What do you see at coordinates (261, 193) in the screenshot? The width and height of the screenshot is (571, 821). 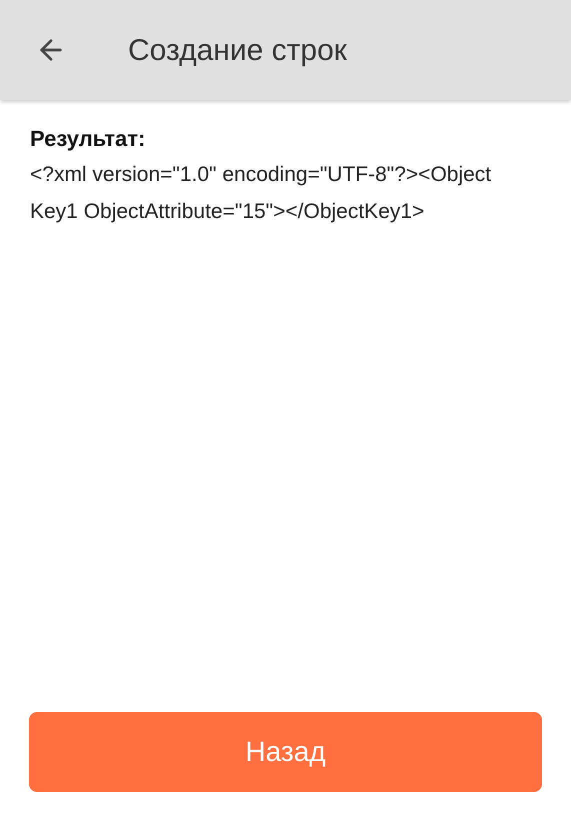 I see `result-text: <?xml version="1.0" encoding="UTF-8"?><ObjectKey1 ObjectAttribute="15"></ObjectKey1>` at bounding box center [261, 193].